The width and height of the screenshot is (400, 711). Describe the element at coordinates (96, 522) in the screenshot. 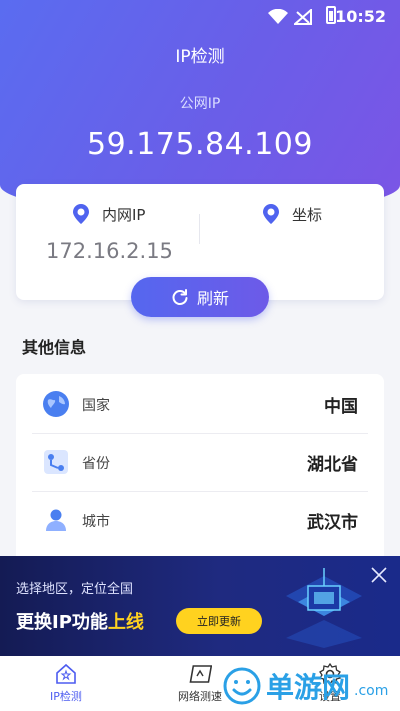

I see `city-key: 城市` at that location.